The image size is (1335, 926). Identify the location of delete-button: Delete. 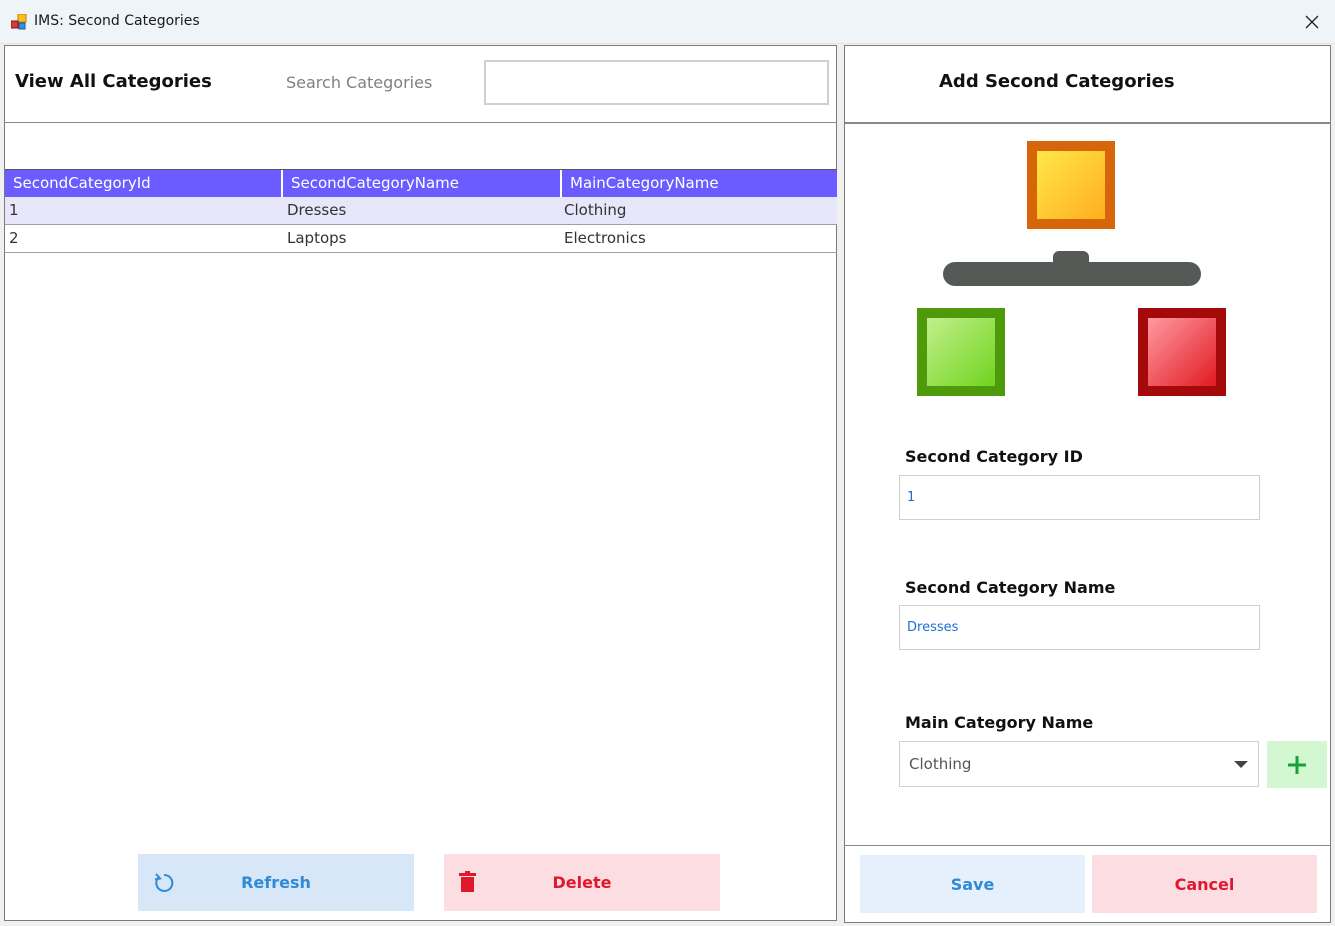
(582, 882).